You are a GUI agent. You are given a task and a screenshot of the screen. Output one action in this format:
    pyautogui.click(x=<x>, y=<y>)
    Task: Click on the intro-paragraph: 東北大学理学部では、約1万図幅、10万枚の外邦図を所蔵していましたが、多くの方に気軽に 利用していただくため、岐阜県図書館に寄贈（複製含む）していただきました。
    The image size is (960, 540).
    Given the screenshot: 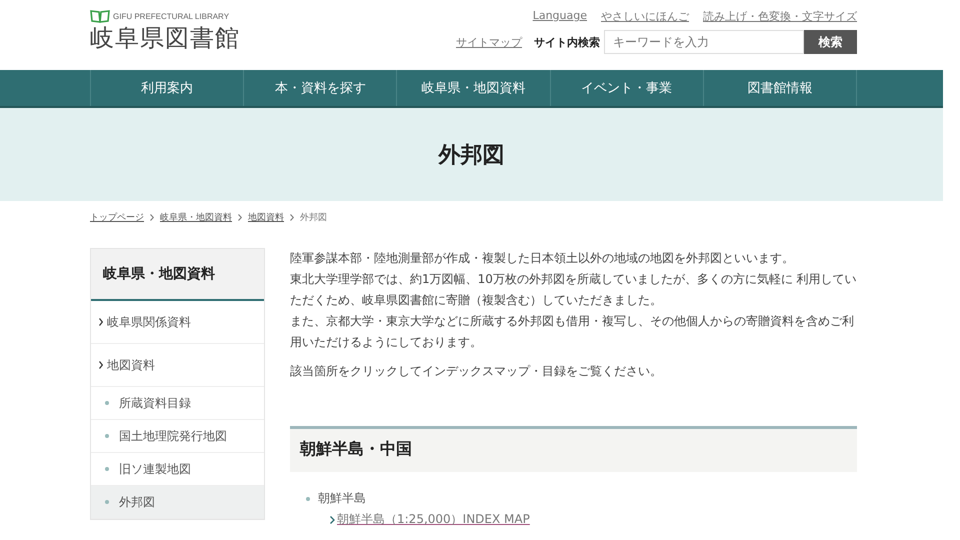 What is the action you would take?
    pyautogui.click(x=573, y=290)
    